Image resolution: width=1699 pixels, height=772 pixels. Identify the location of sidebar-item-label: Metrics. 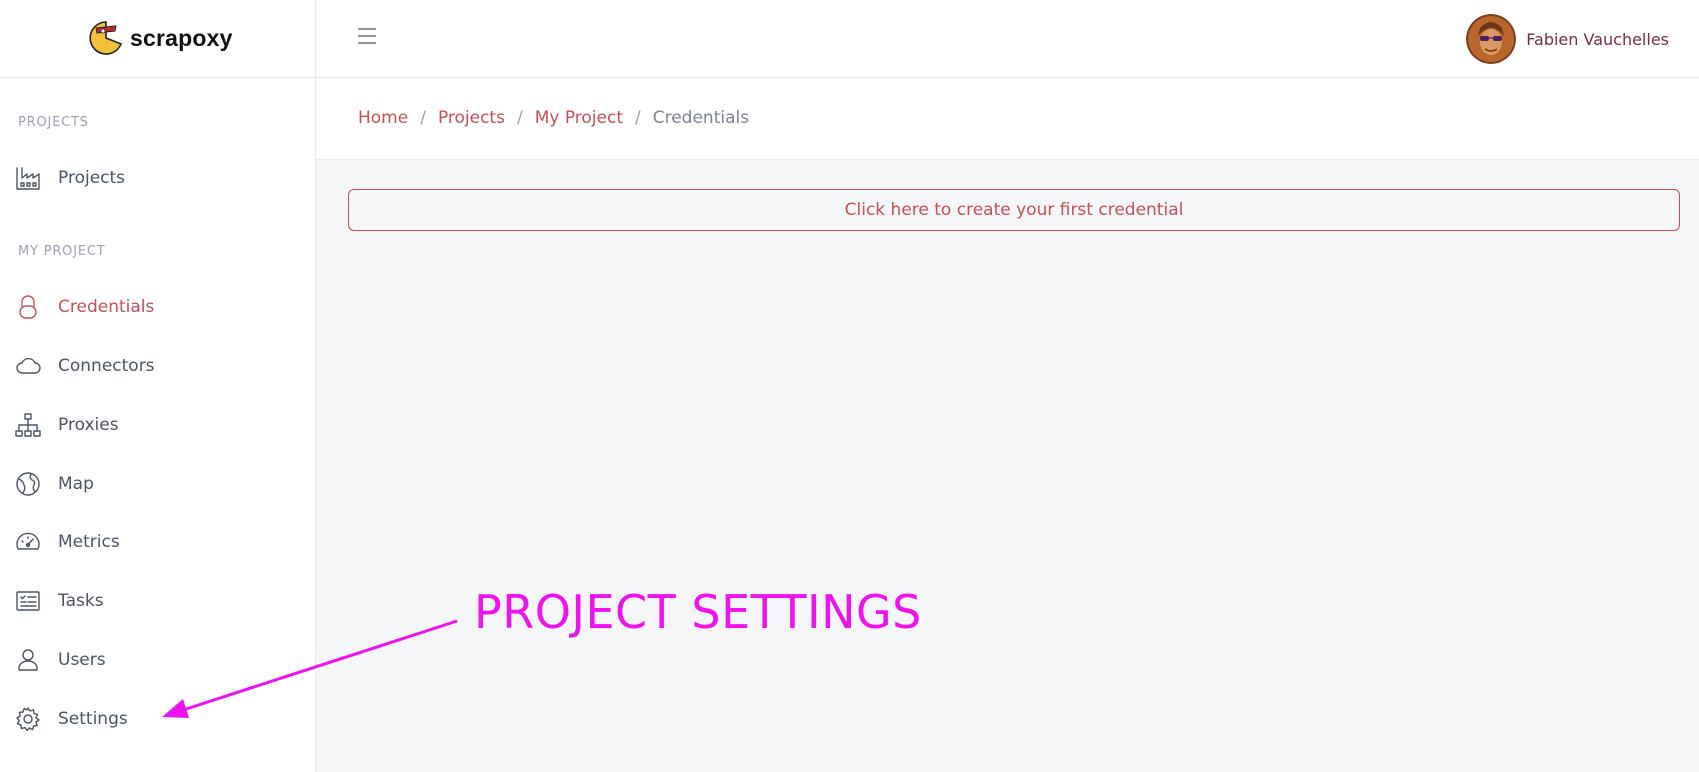
(89, 542).